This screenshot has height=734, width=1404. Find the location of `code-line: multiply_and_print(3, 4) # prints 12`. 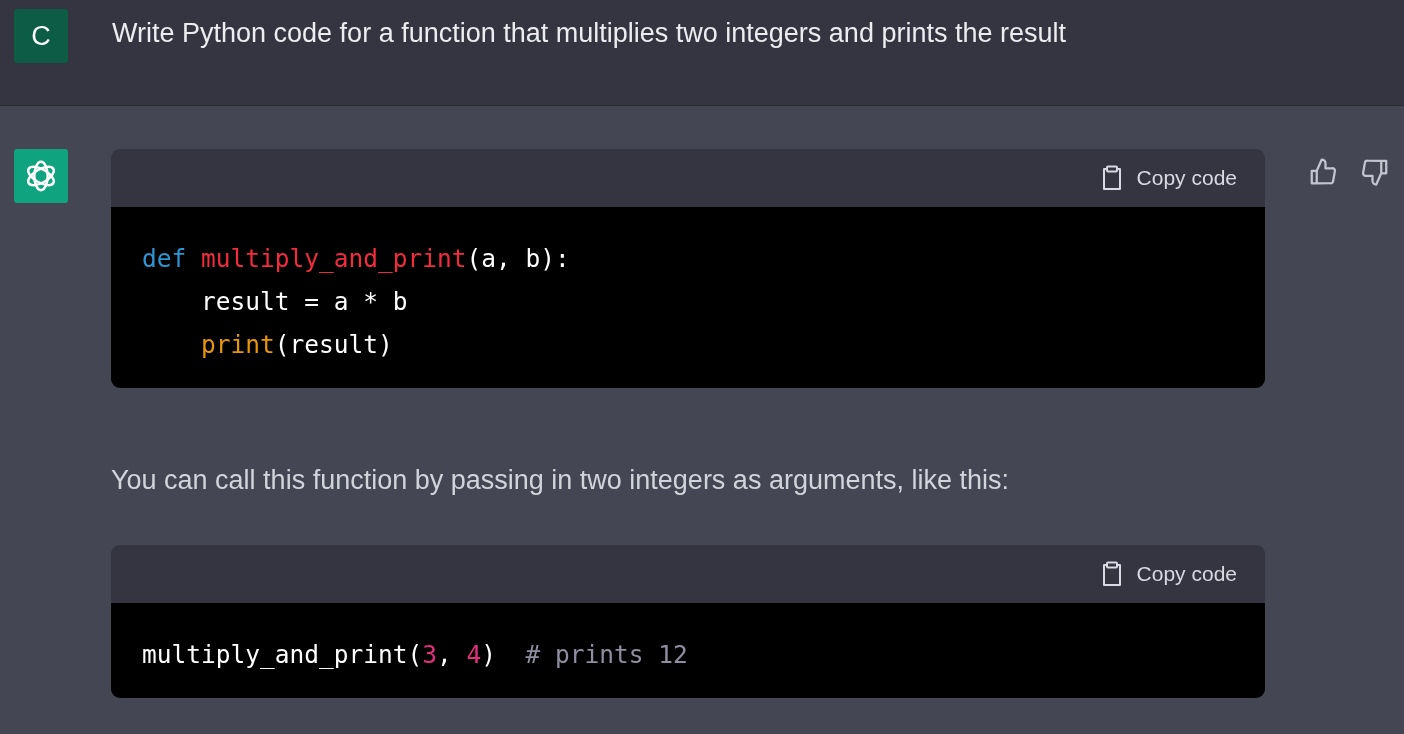

code-line: multiply_and_print(3, 4) # prints 12 is located at coordinates (415, 654).